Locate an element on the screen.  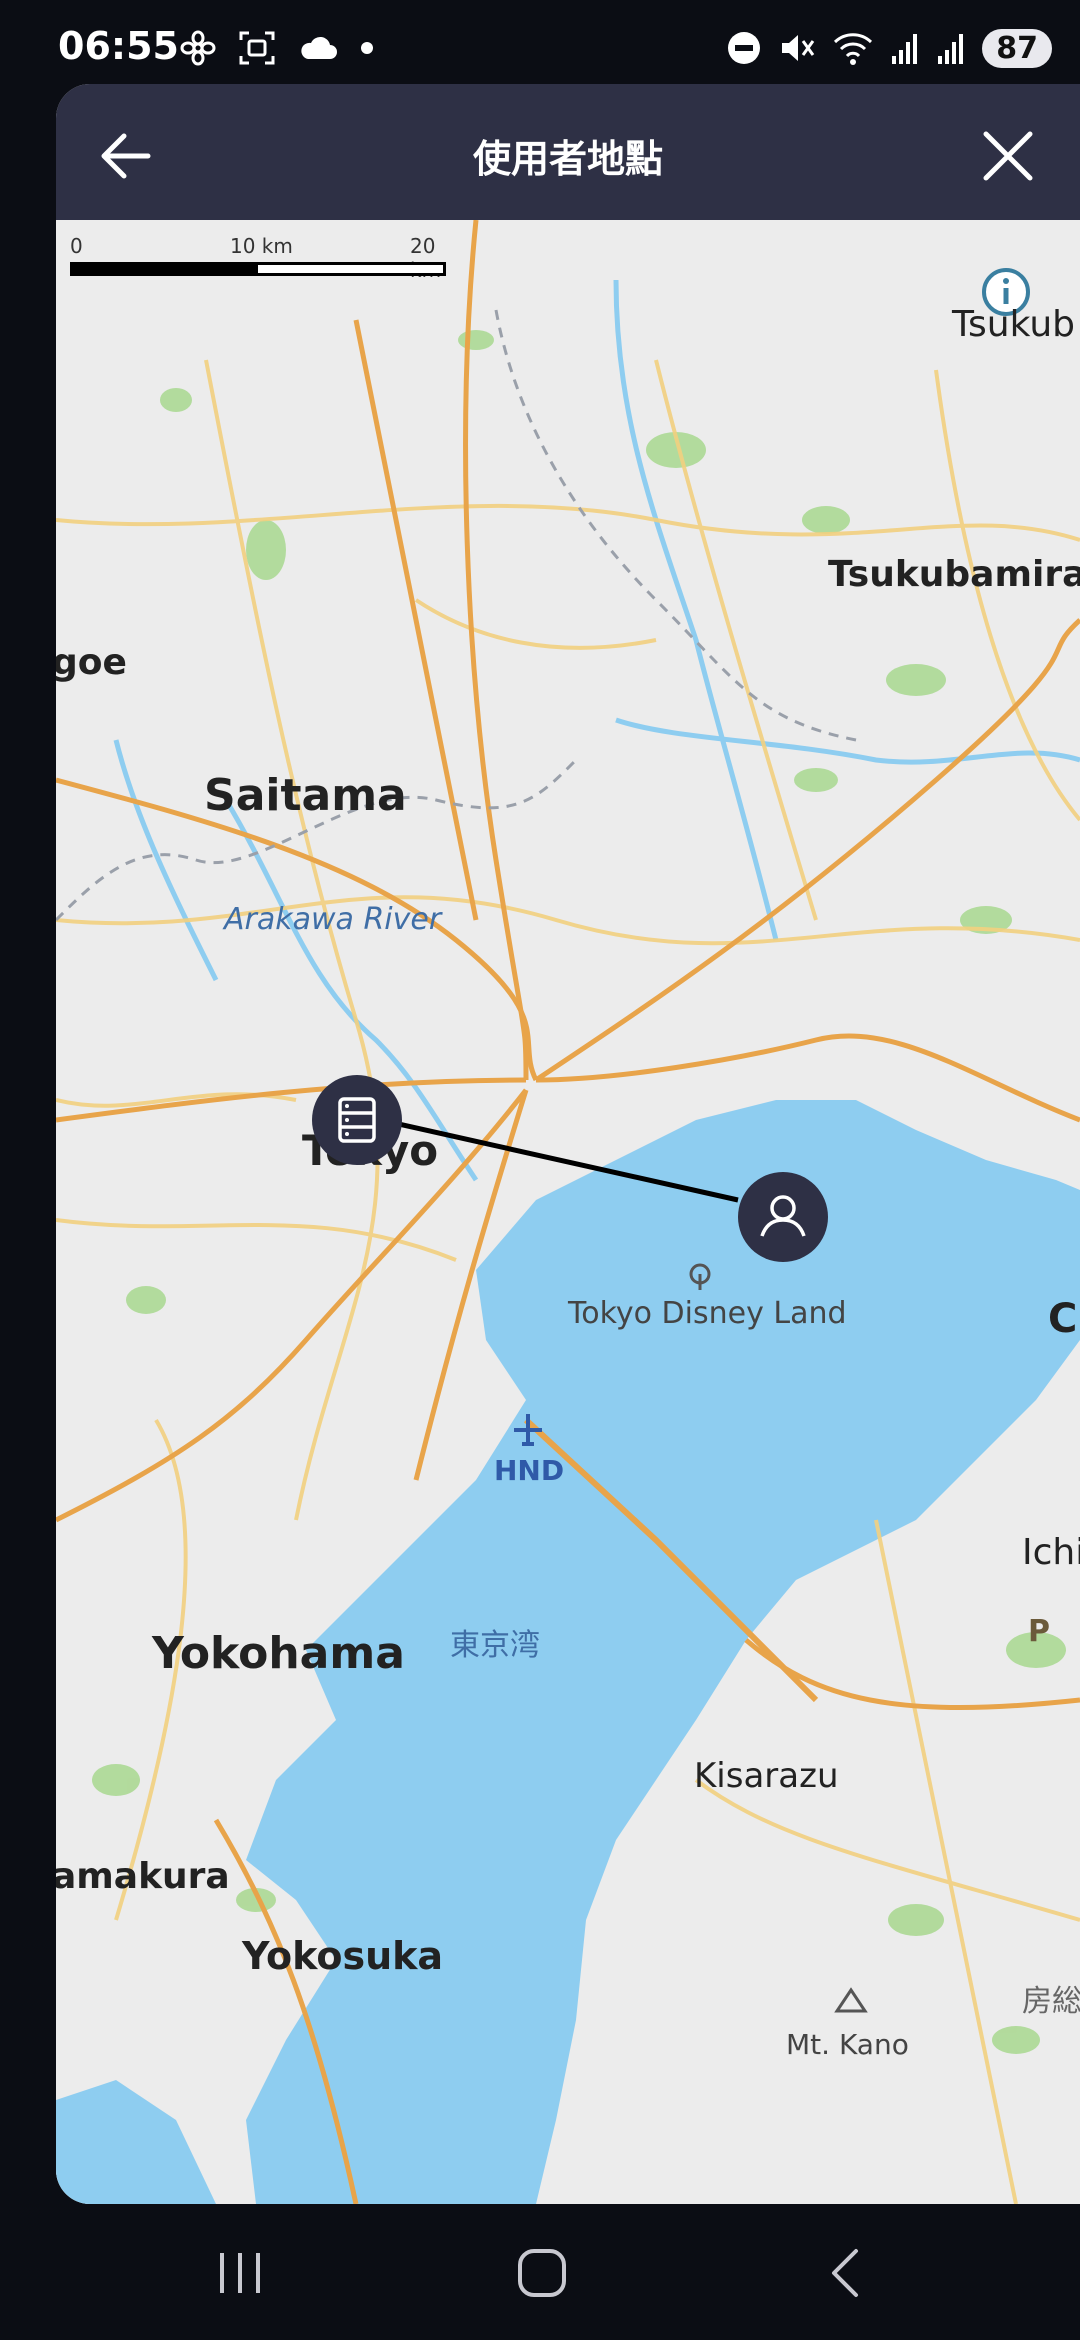
mute-icon is located at coordinates (798, 48).